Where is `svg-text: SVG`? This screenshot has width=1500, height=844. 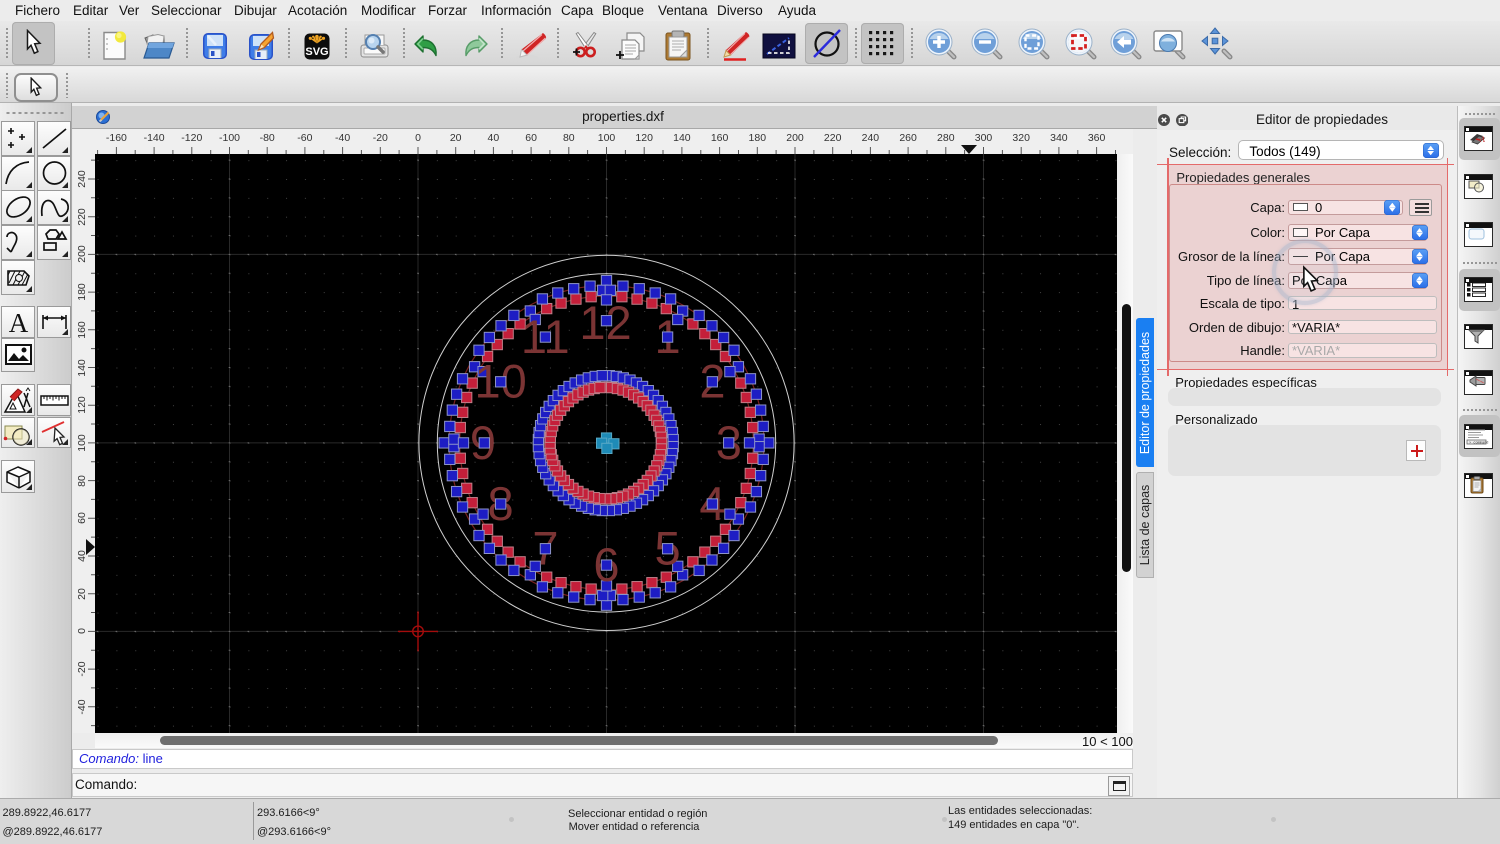 svg-text: SVG is located at coordinates (316, 52).